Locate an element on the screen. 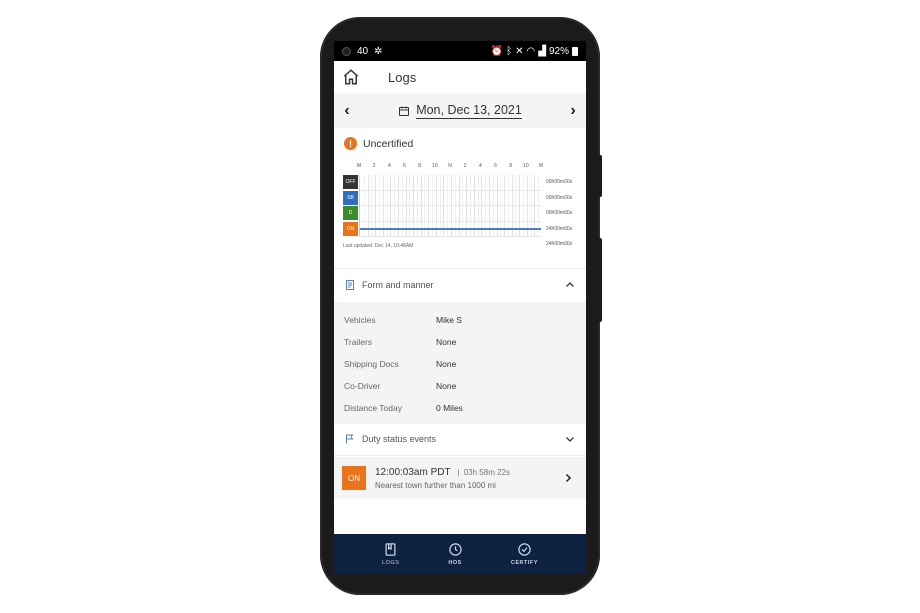  bottom-navigation: LOGS HOS CERTIFY is located at coordinates (460, 554).